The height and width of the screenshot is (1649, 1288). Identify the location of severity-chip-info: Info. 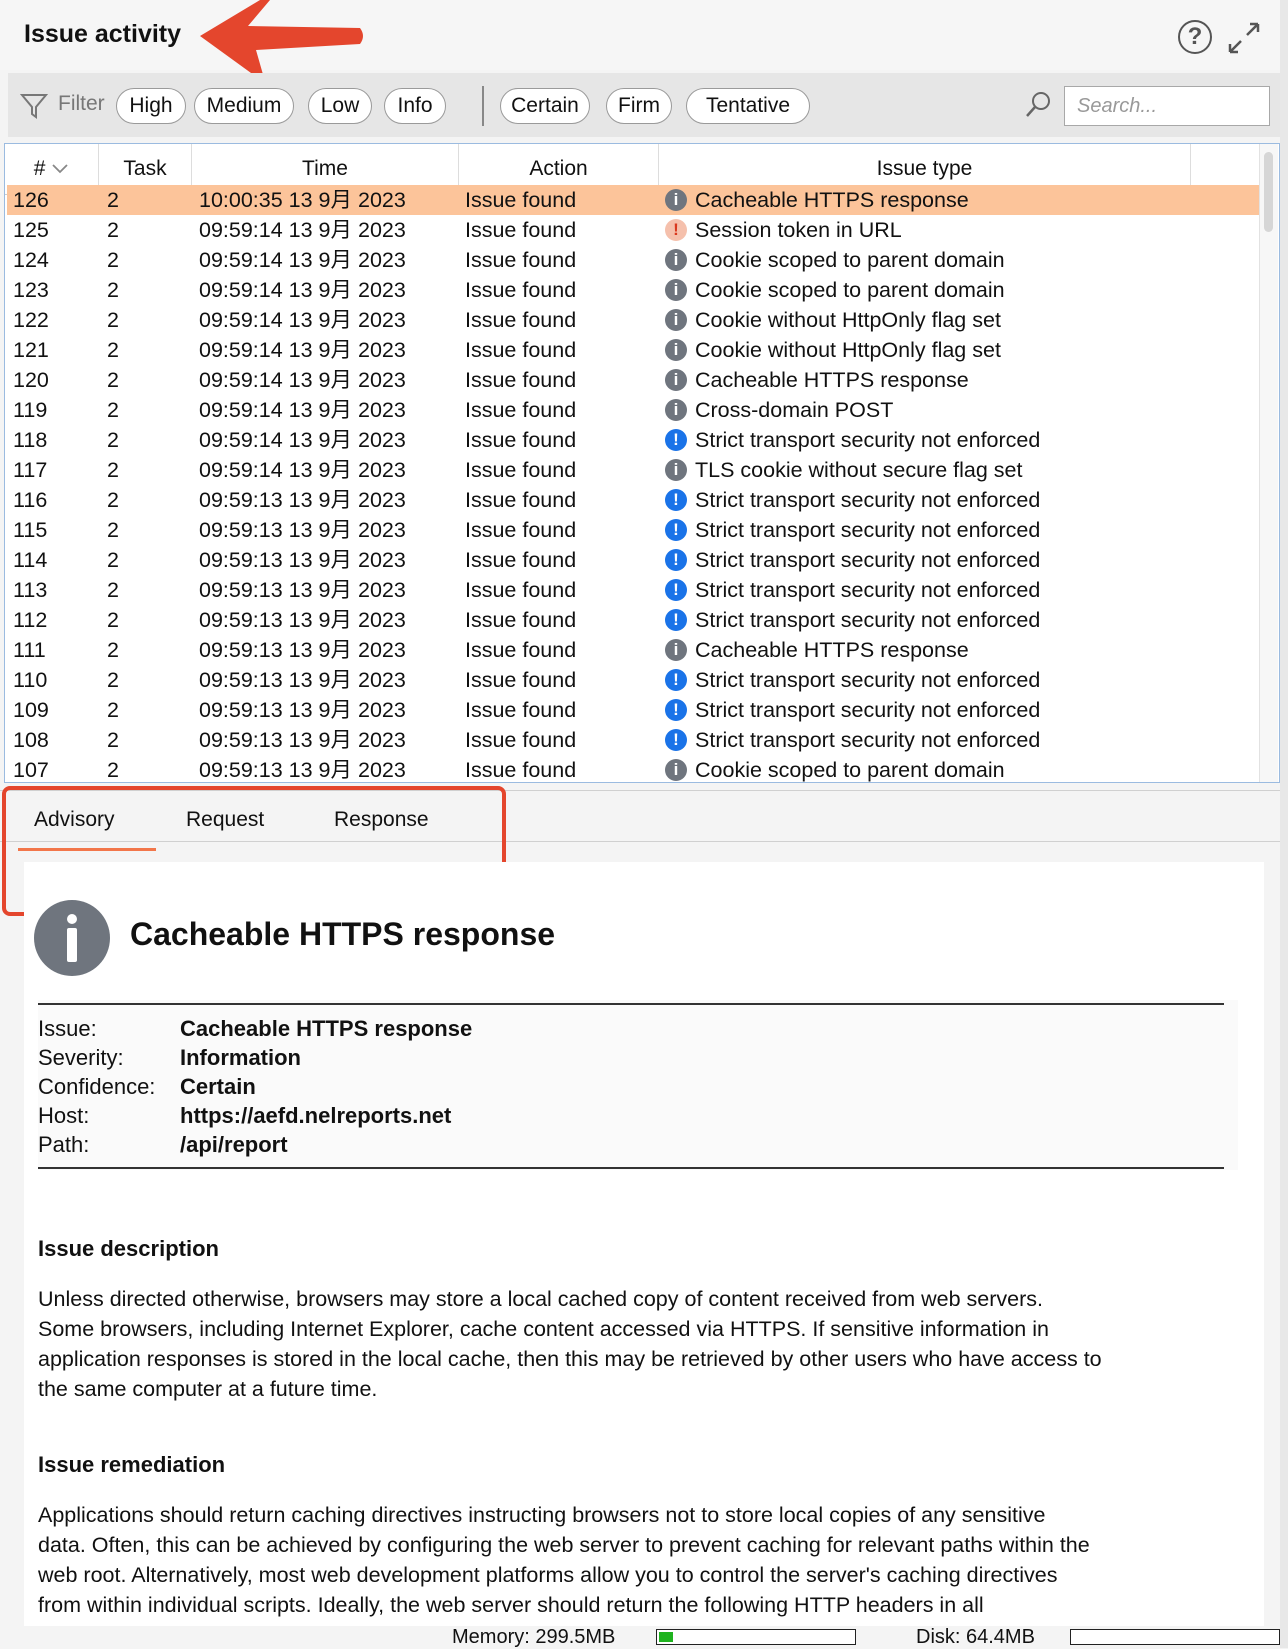
(415, 106).